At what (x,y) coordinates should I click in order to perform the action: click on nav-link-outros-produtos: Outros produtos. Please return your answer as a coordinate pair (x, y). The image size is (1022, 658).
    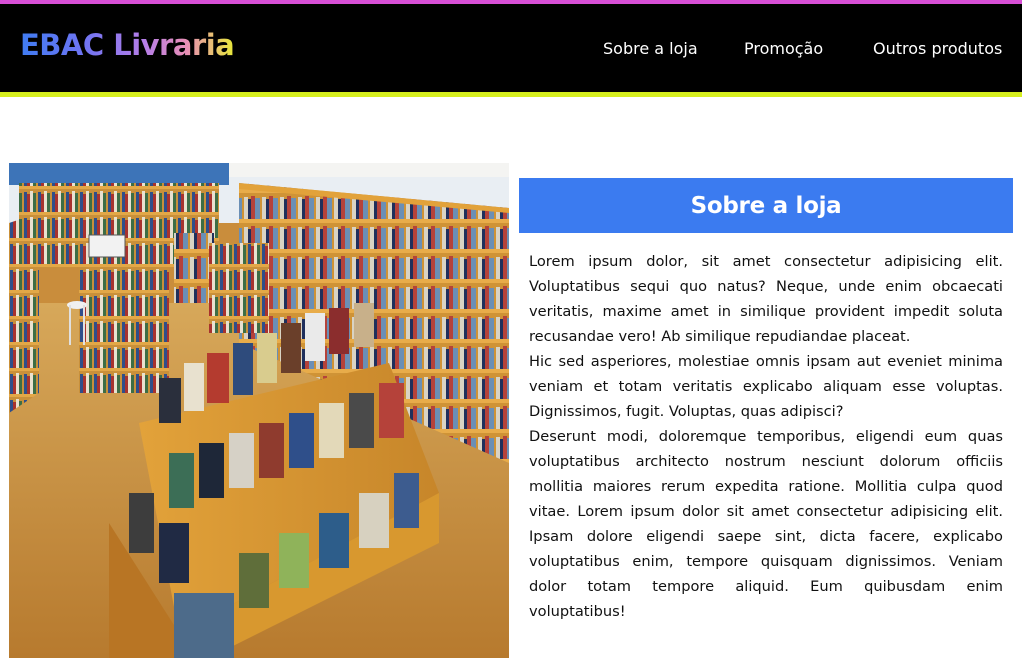
    Looking at the image, I should click on (937, 48).